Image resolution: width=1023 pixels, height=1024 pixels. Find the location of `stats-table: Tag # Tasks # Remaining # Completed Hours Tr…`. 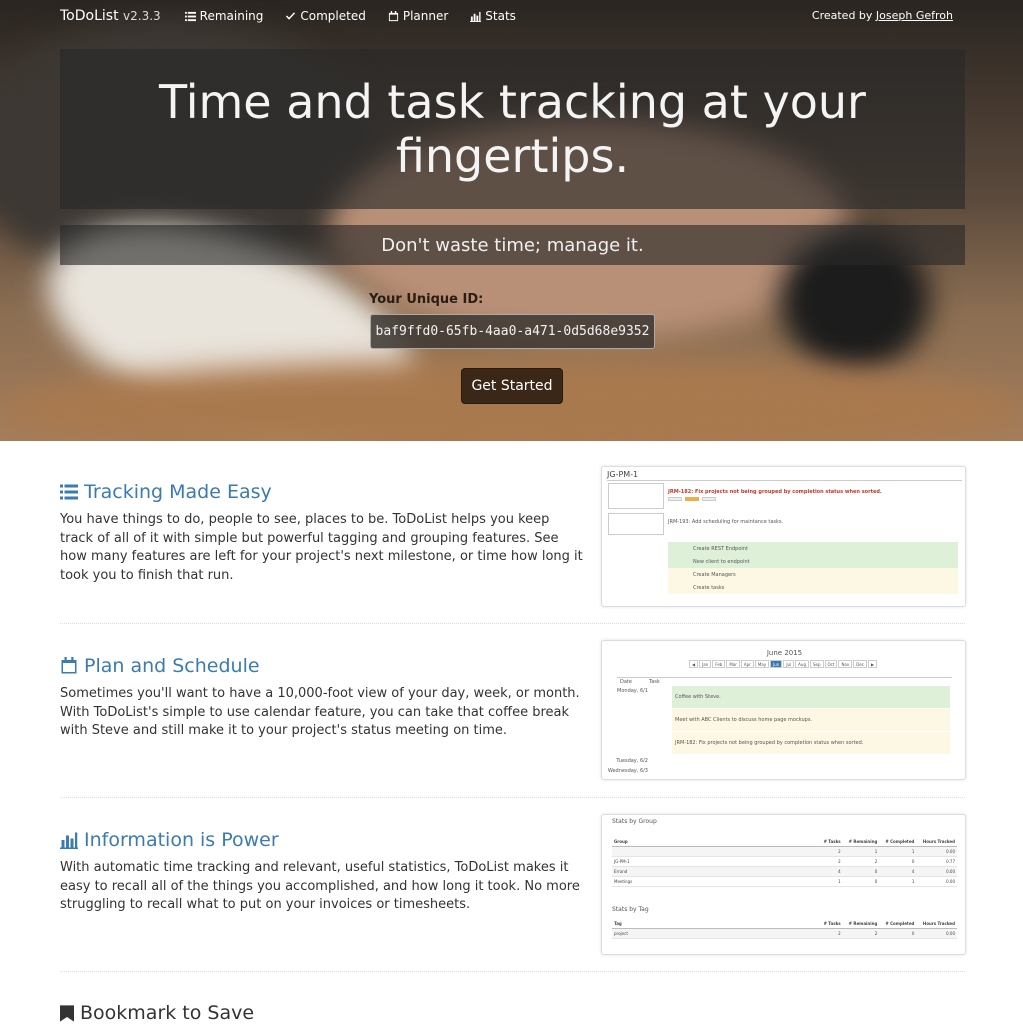

stats-table: Tag # Tasks # Remaining # Completed Hours Tr… is located at coordinates (784, 929).